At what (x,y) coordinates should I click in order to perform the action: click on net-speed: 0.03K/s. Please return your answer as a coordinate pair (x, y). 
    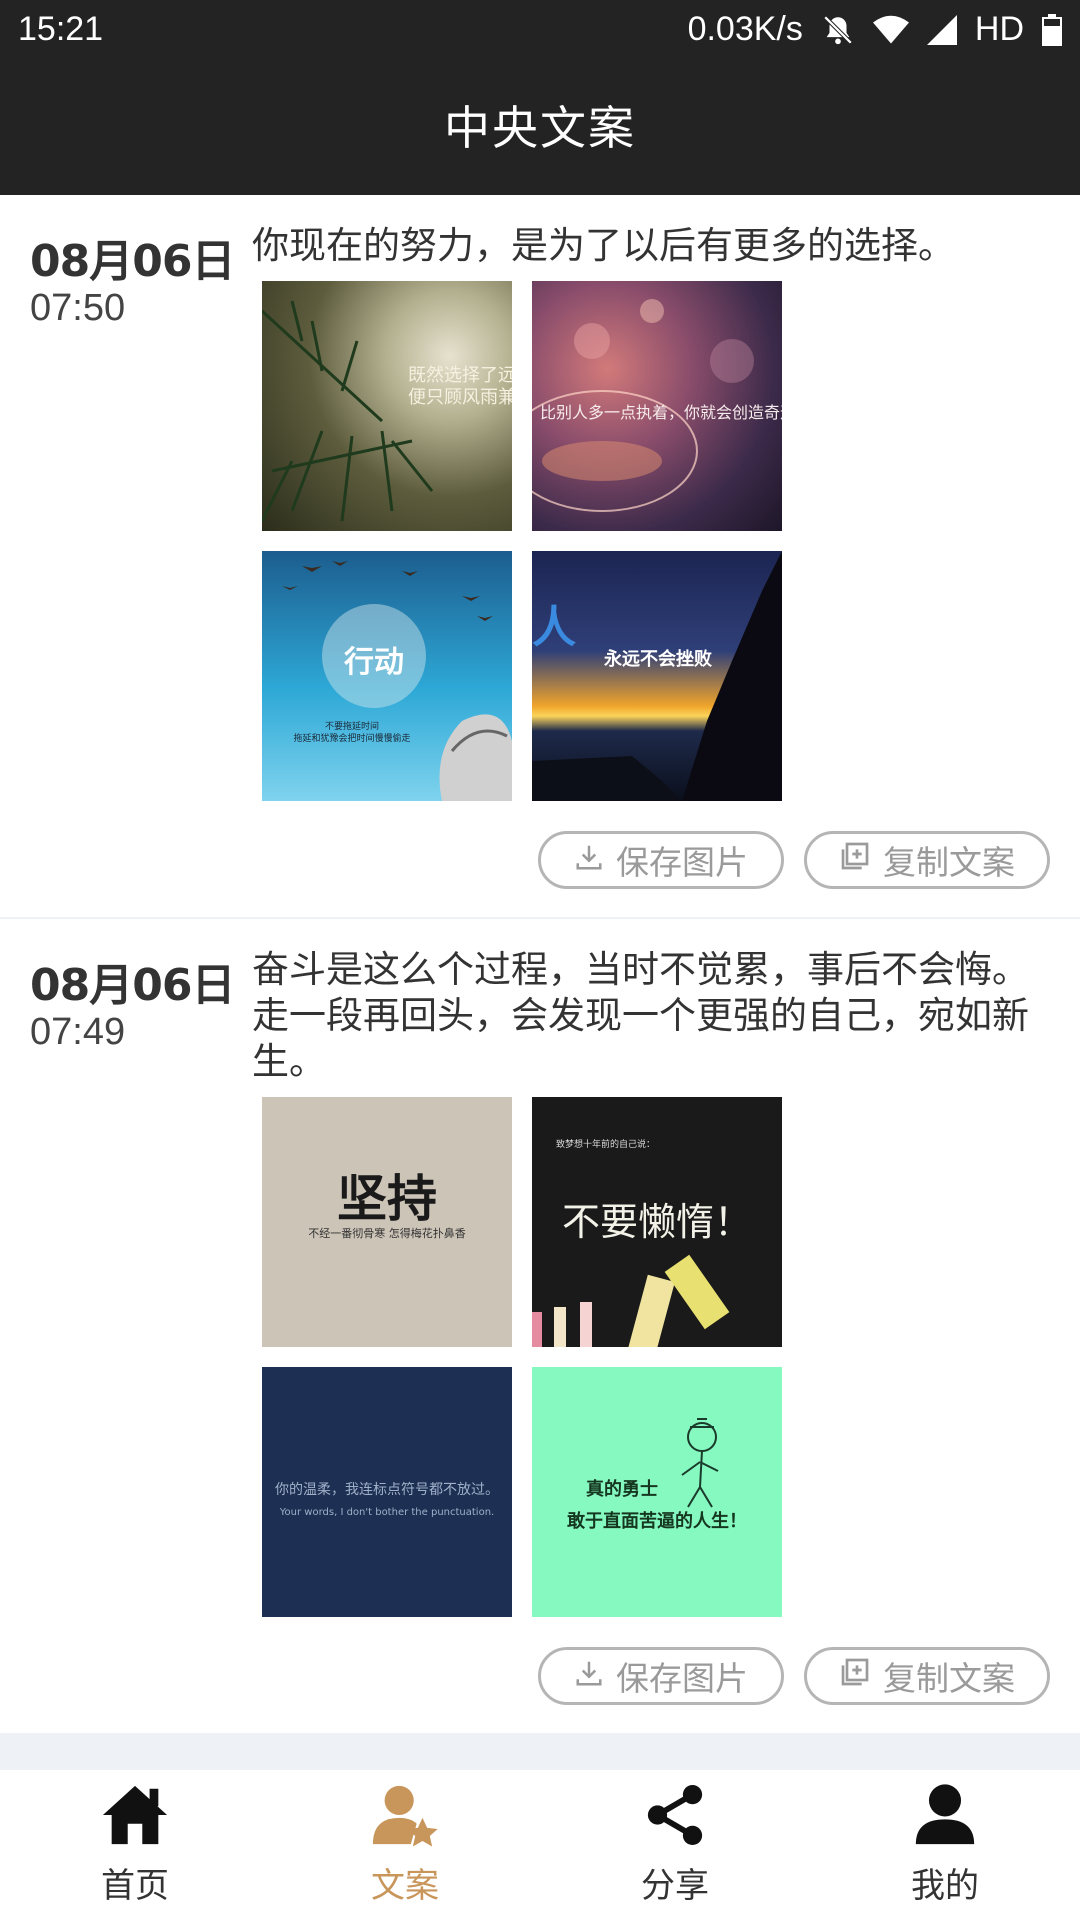
    Looking at the image, I should click on (745, 29).